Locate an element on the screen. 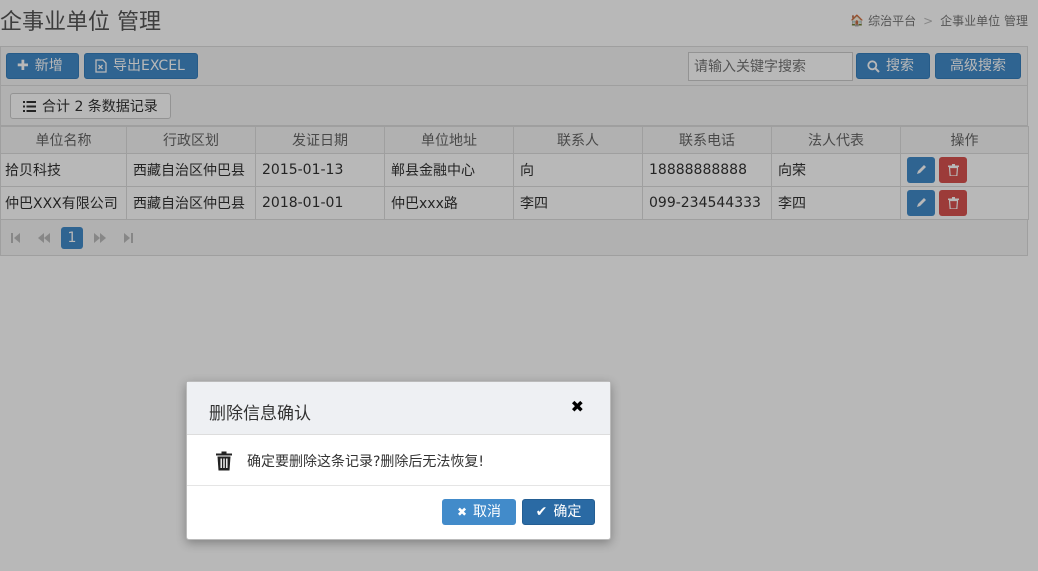  cancel-button-label: 取消 is located at coordinates (487, 512).